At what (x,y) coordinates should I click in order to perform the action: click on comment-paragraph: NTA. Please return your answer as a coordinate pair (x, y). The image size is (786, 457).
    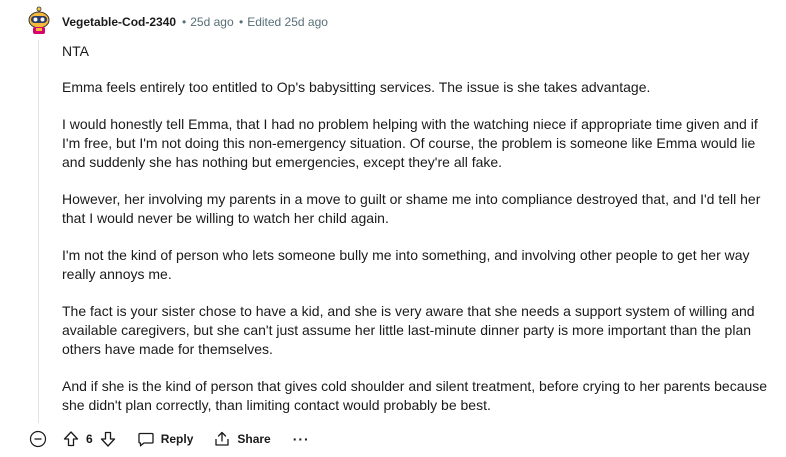
    Looking at the image, I should click on (75, 51).